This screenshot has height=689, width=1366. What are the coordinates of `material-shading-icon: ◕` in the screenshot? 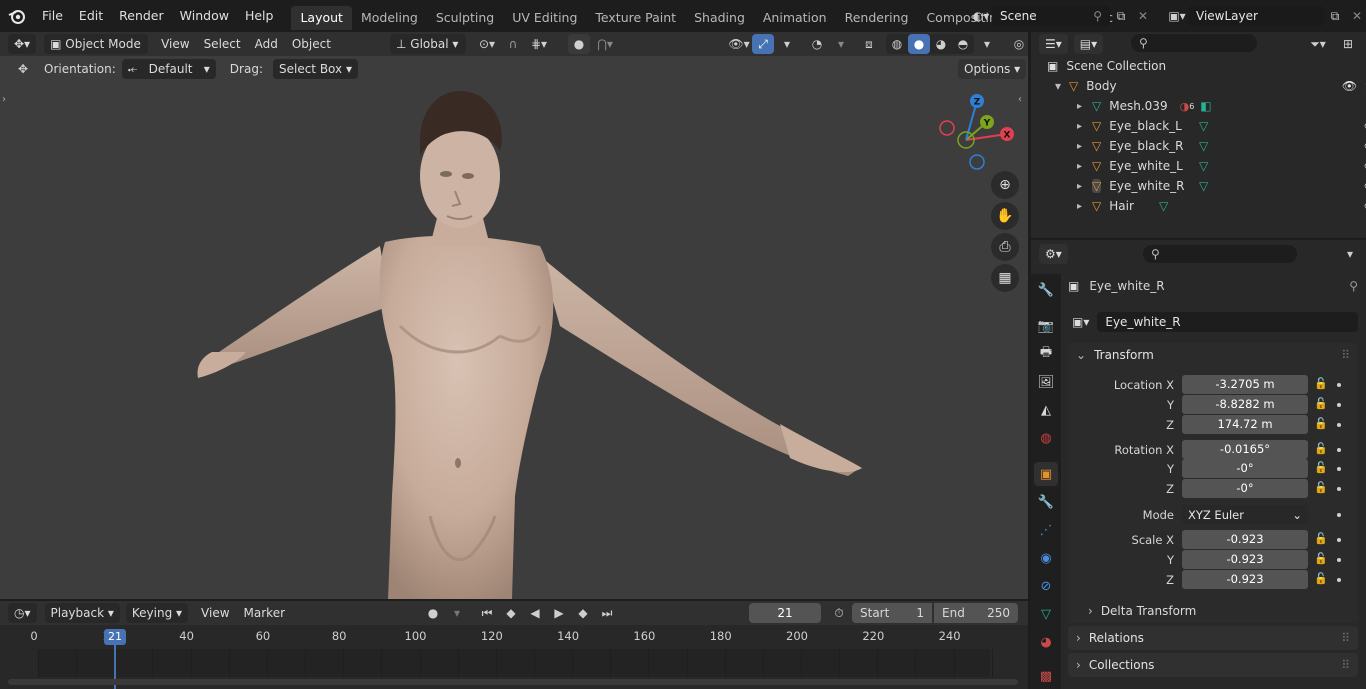 It's located at (941, 44).